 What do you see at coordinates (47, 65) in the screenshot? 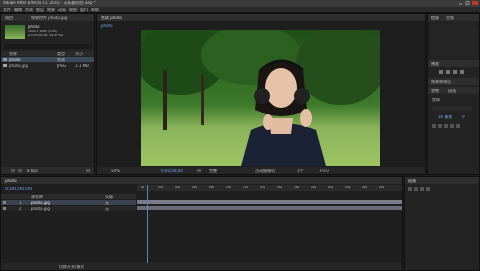
I see `list-item: photo.jpg JPEG 1.1 MB` at bounding box center [47, 65].